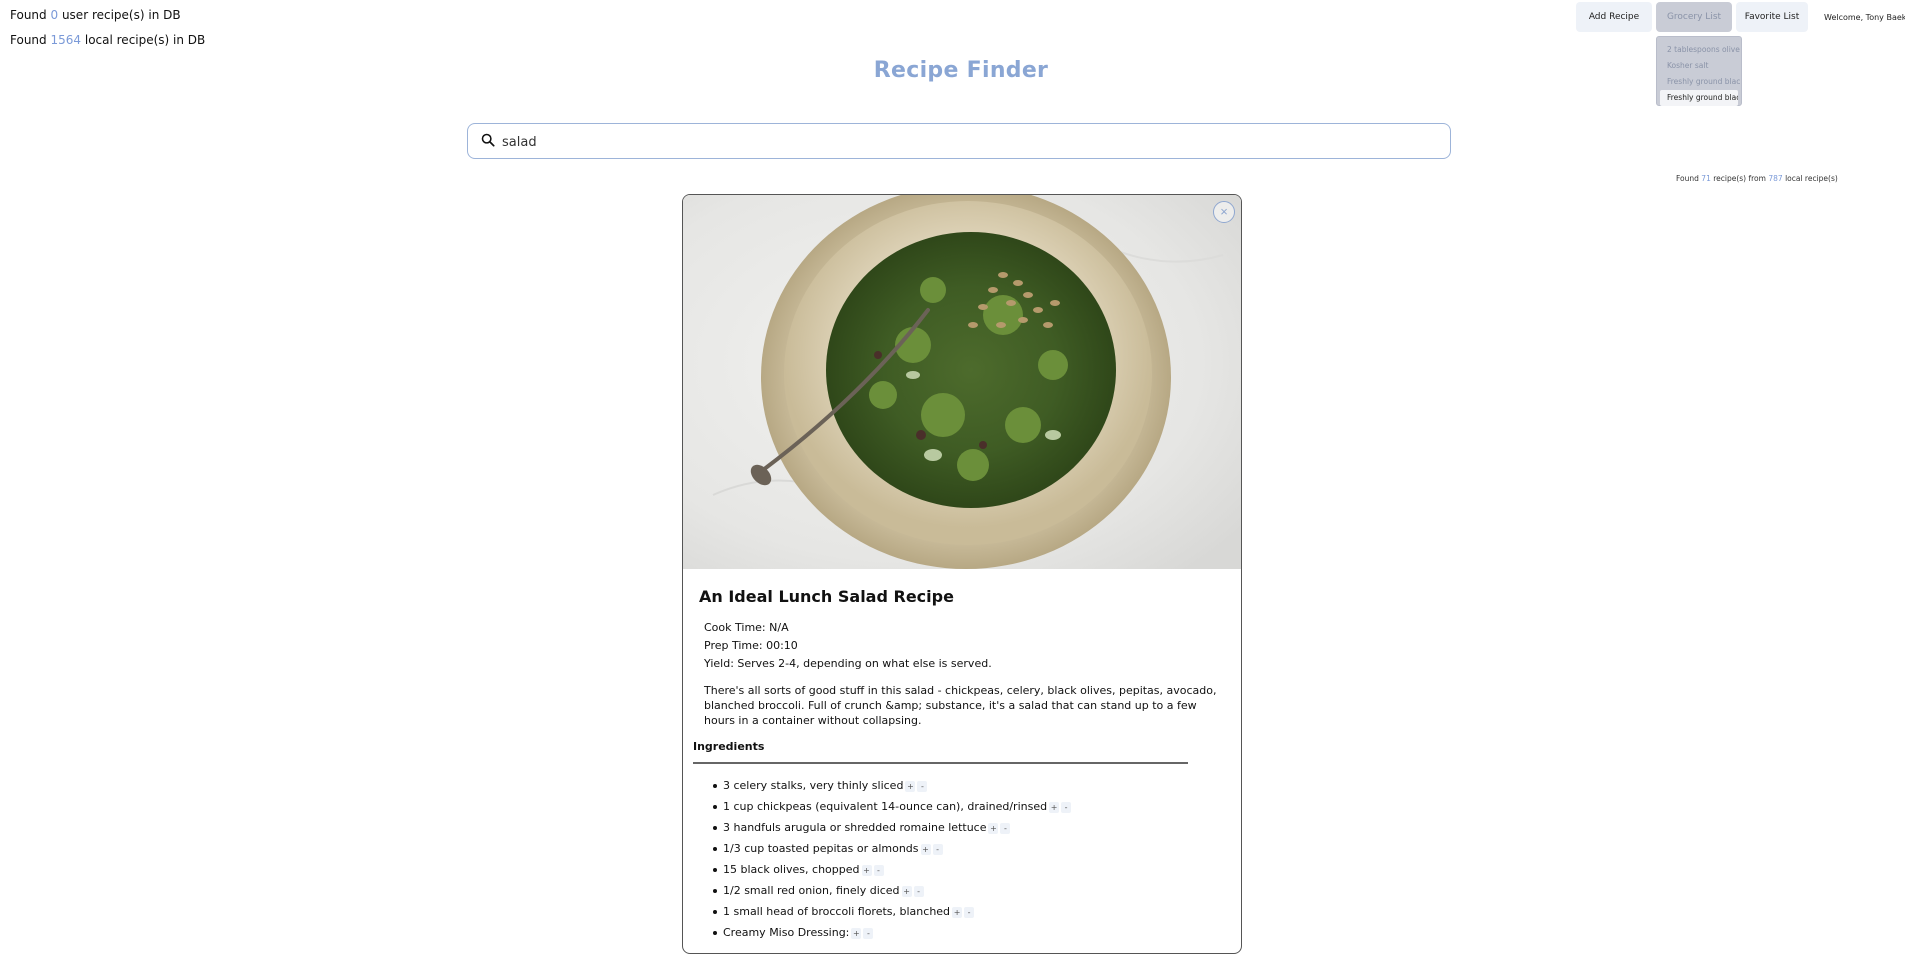 The image size is (1905, 954). I want to click on ingredients-divider, so click(940, 763).